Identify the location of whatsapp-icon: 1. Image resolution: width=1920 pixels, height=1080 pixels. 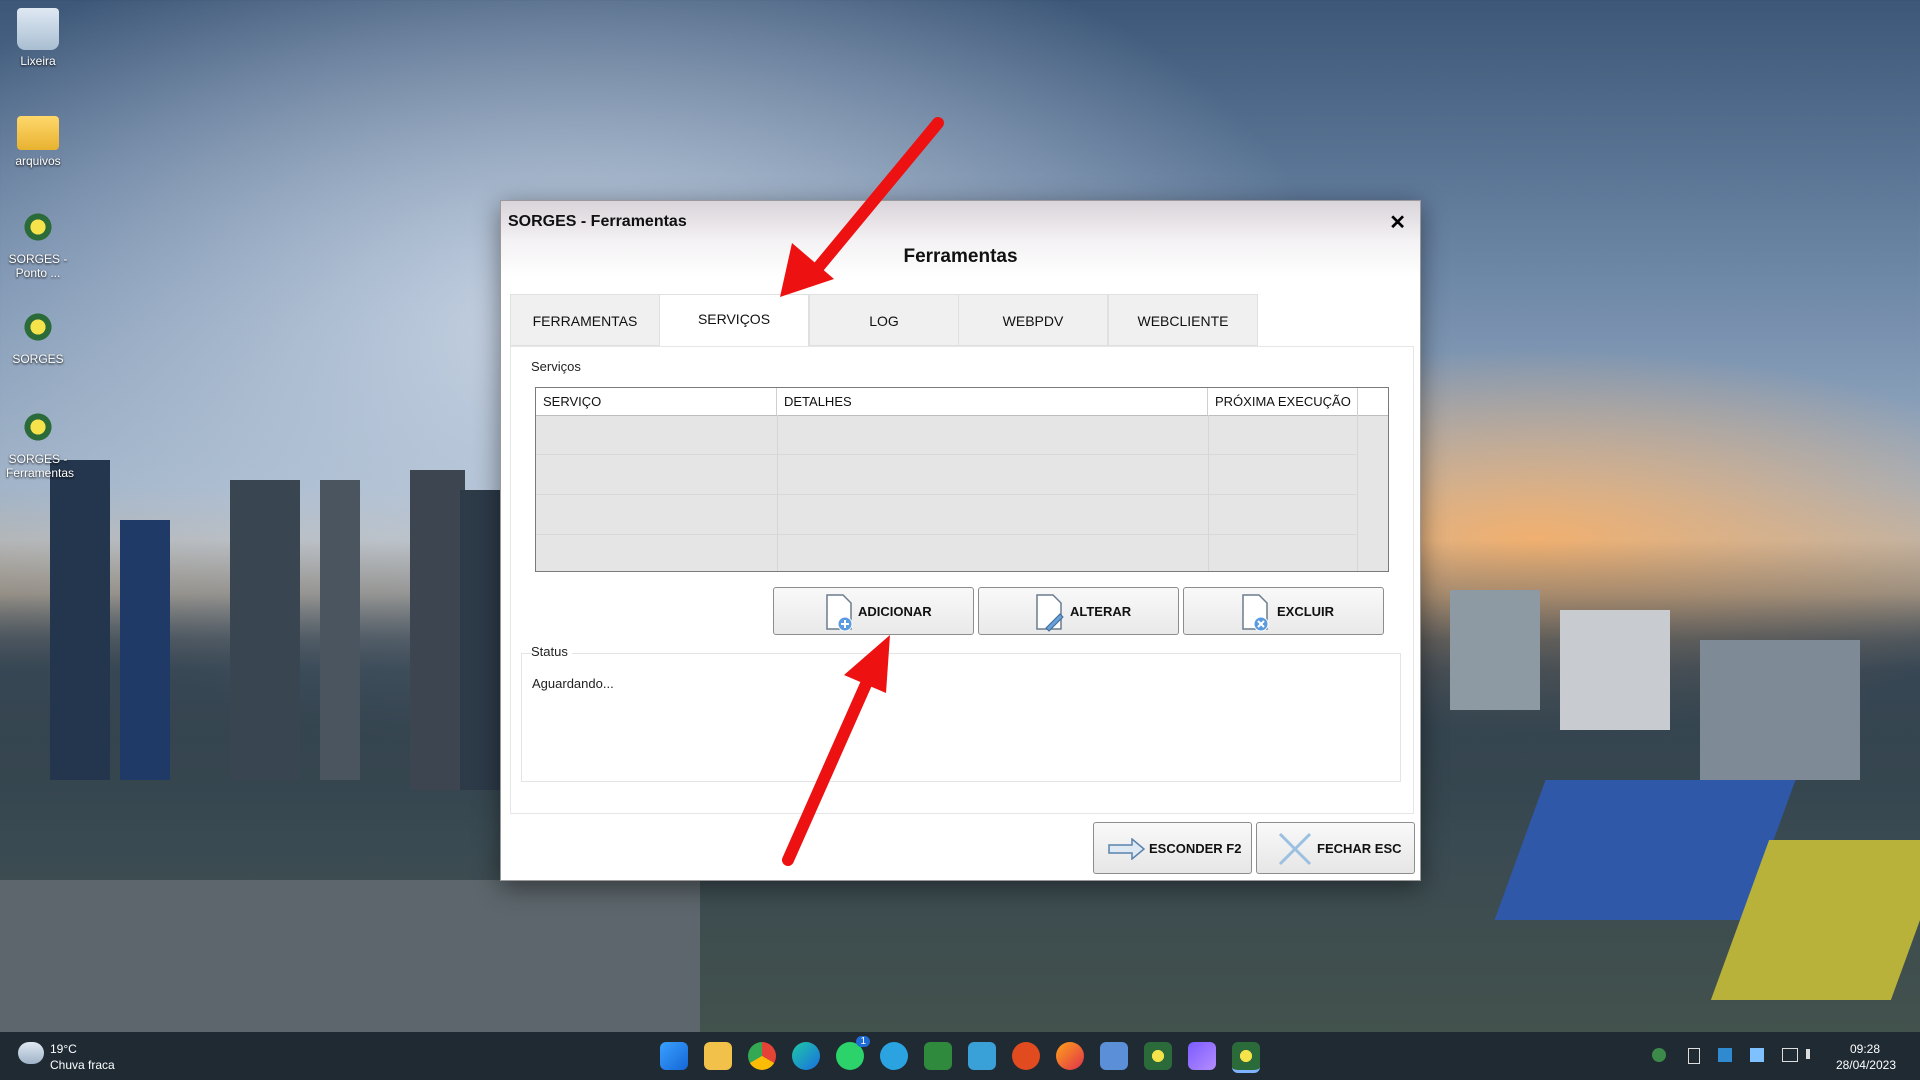
(853, 1053).